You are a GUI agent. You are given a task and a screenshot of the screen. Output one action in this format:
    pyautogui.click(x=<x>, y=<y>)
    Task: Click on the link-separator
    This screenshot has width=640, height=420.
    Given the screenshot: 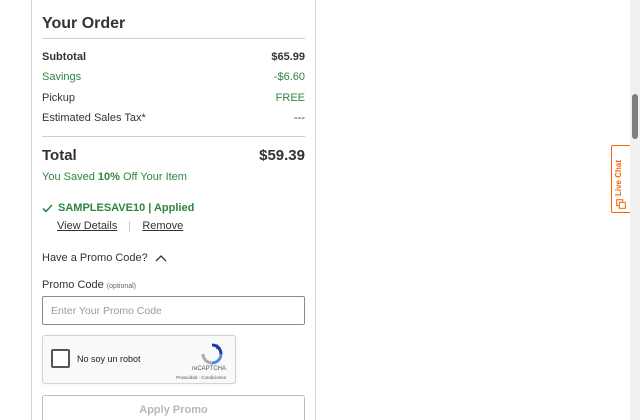 What is the action you would take?
    pyautogui.click(x=130, y=226)
    